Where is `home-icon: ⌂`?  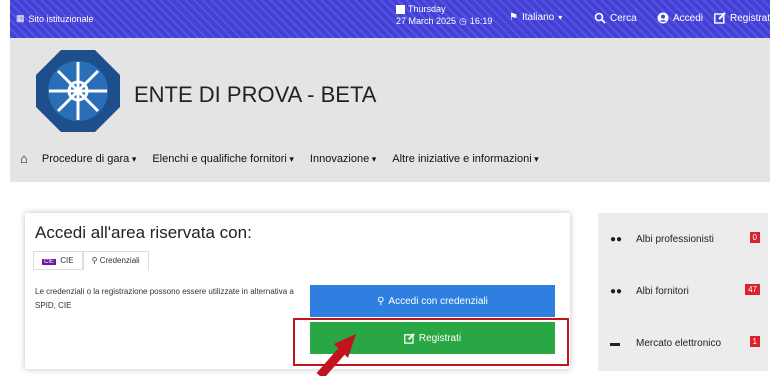 home-icon: ⌂ is located at coordinates (24, 158).